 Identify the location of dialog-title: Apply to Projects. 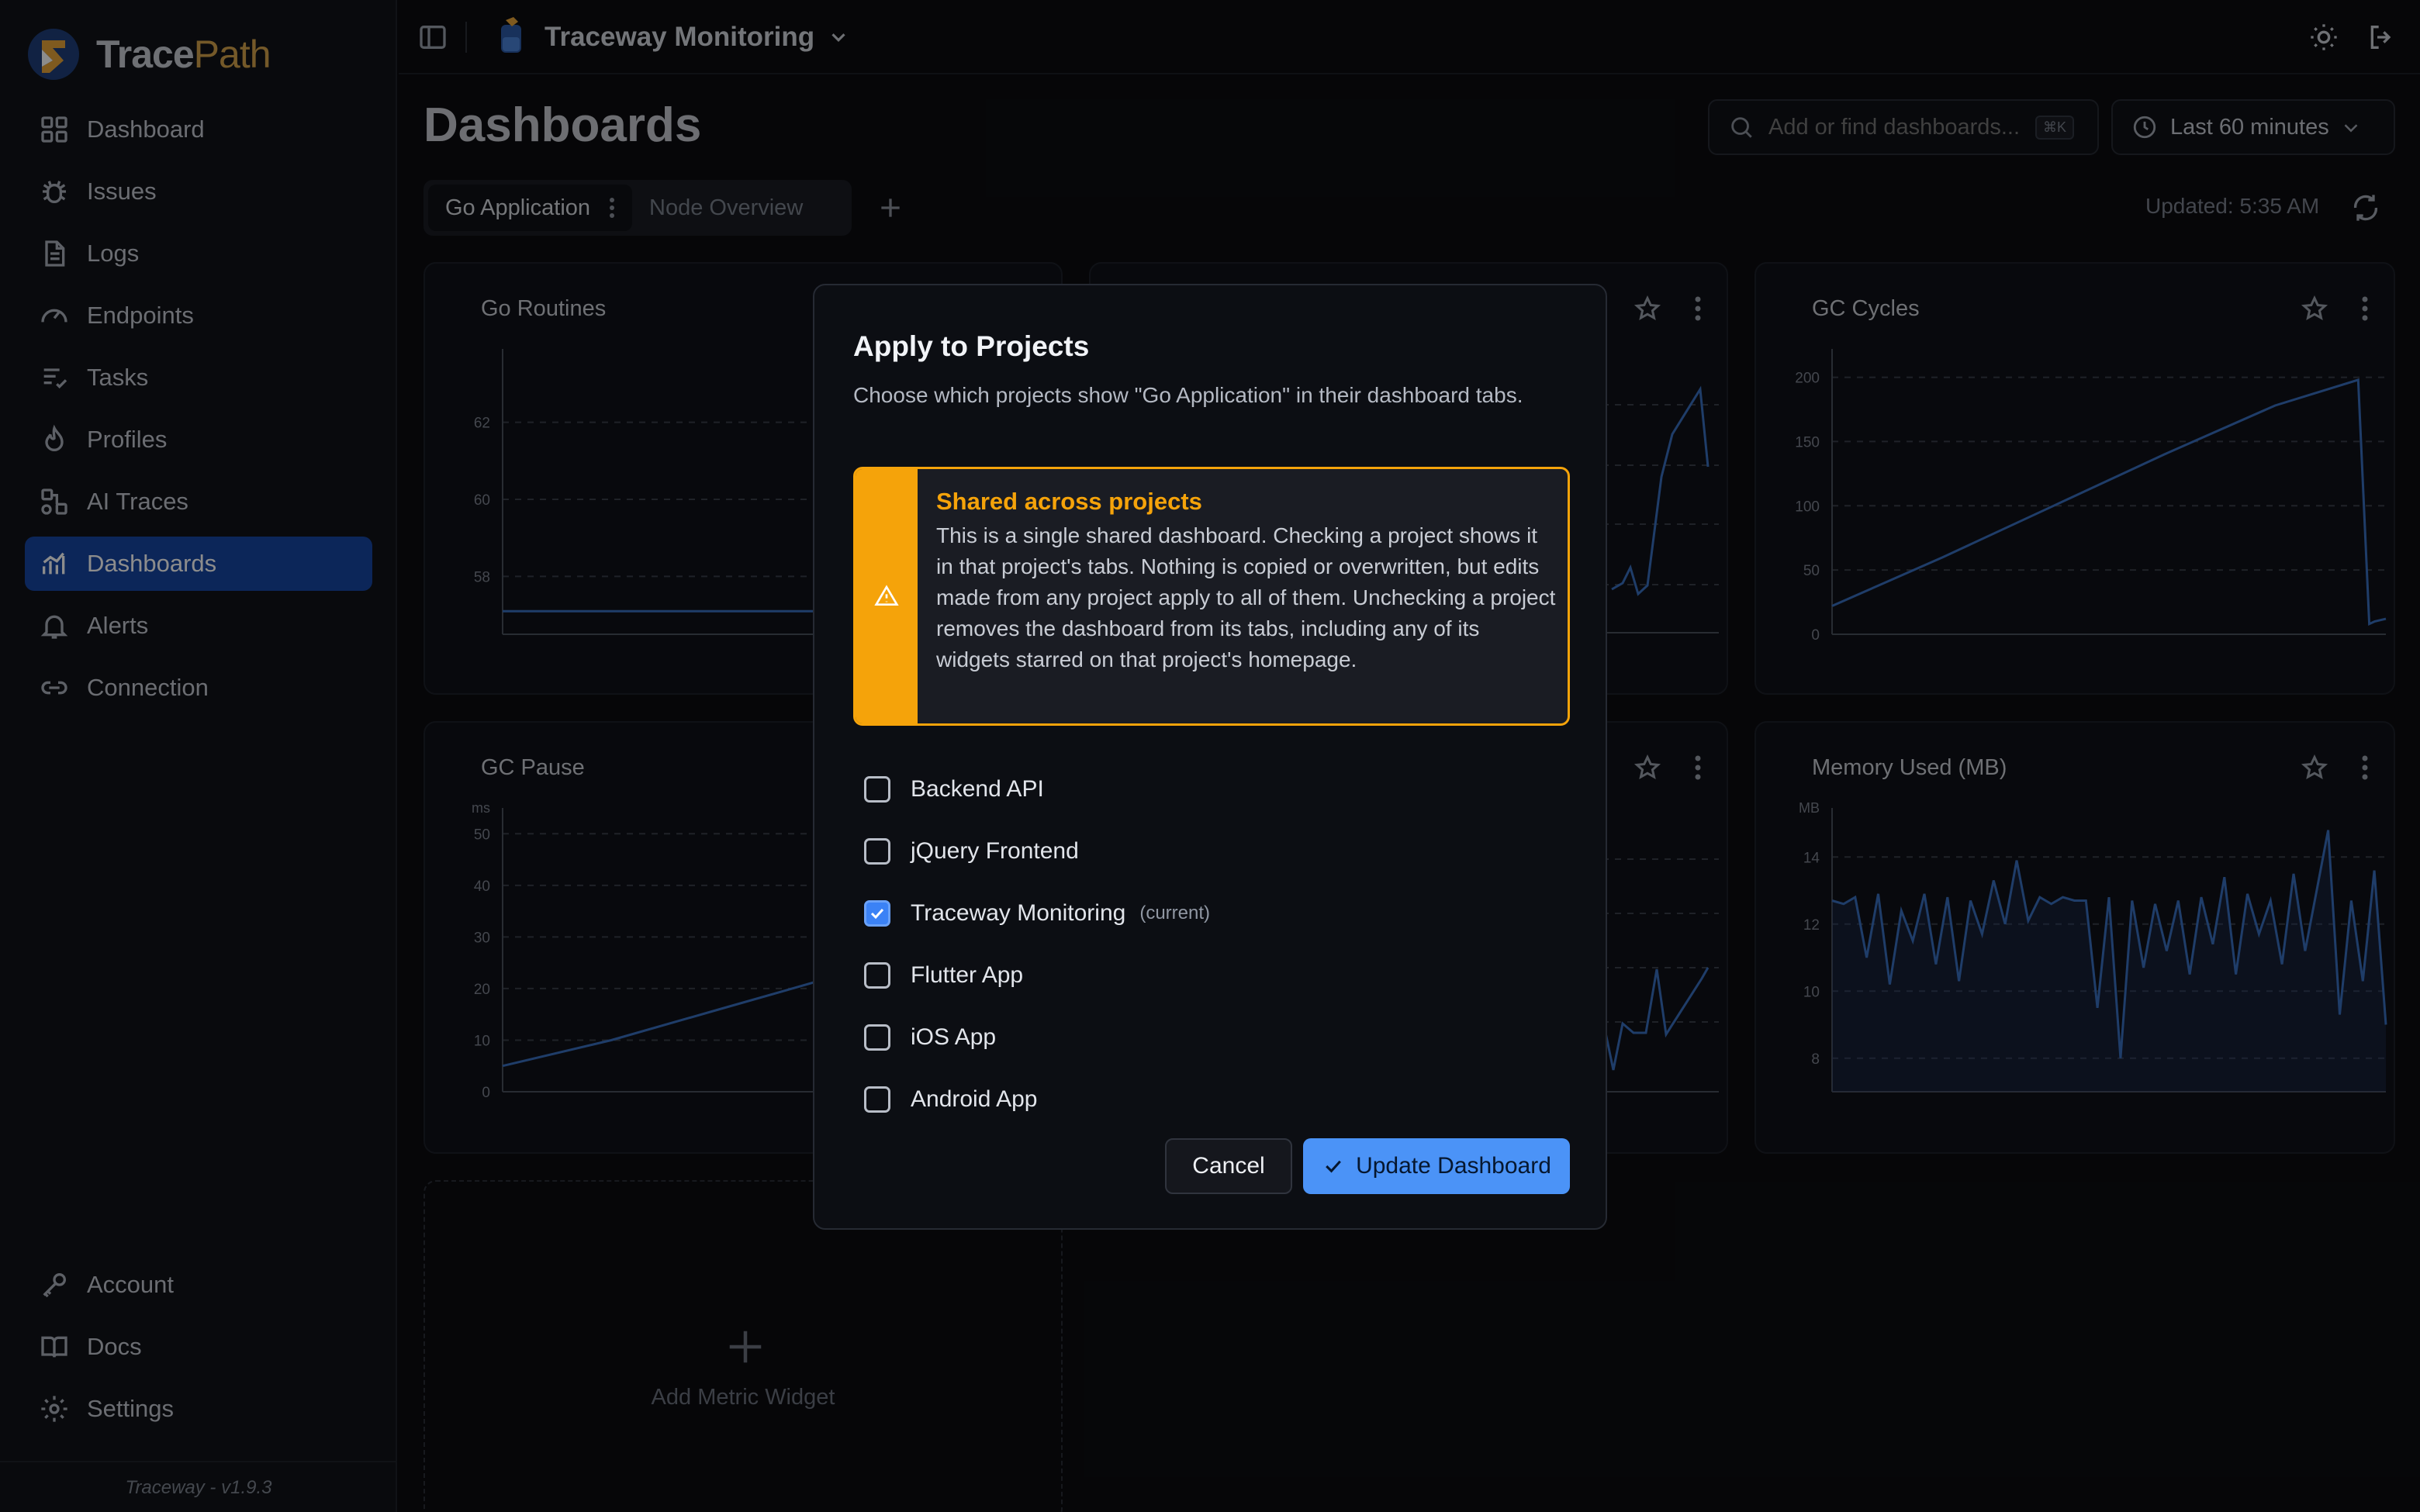
(971, 346).